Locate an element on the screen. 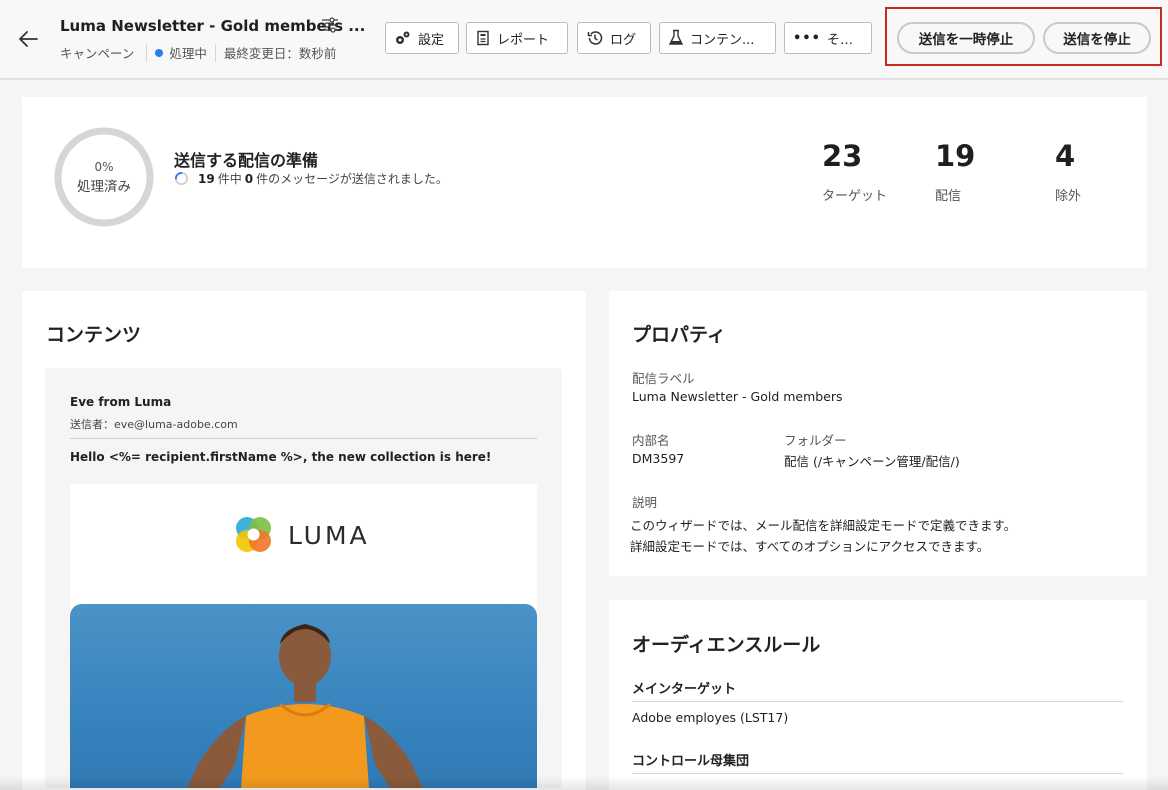  sending-status-message: 19 件中 0 件のメッセージが送信されました。 is located at coordinates (311, 178).